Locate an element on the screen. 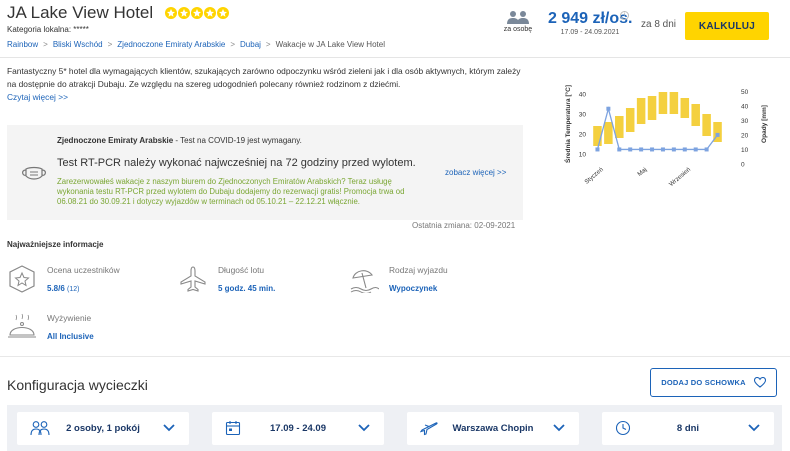 The width and height of the screenshot is (790, 451). beach-icon is located at coordinates (364, 281).